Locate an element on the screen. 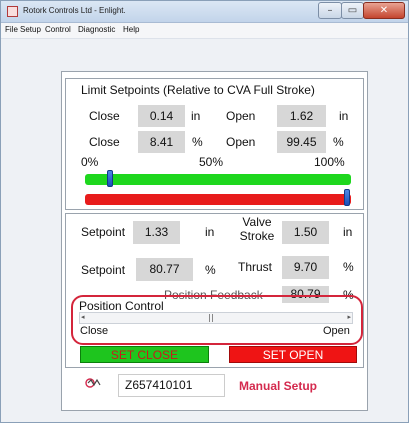 This screenshot has width=409, height=423. close-percent-value: 8.41 is located at coordinates (161, 142).